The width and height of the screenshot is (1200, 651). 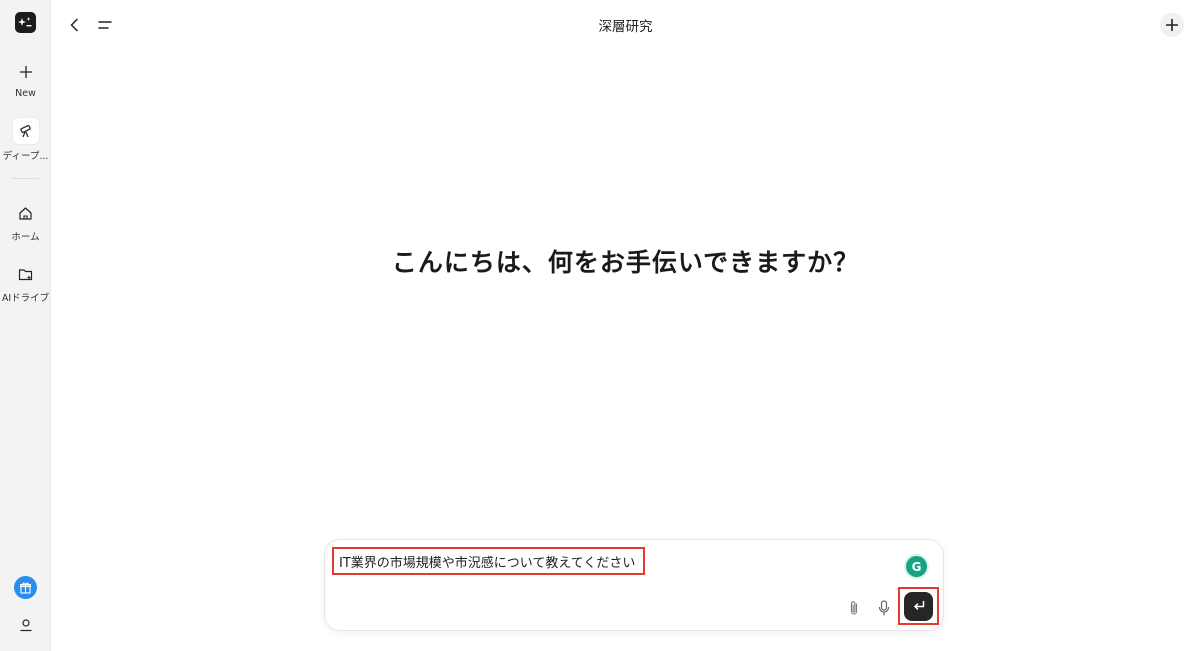 What do you see at coordinates (916, 566) in the screenshot?
I see `grammarly-icon: G` at bounding box center [916, 566].